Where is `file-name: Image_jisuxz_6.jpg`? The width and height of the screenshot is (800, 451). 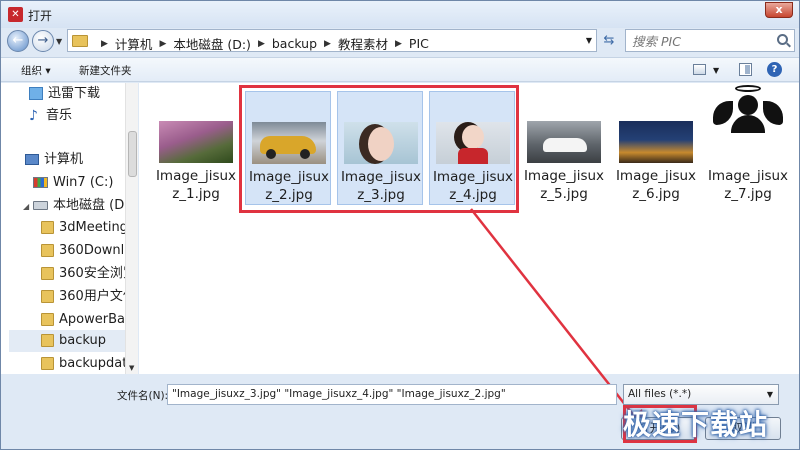
file-name: Image_jisuxz_6.jpg is located at coordinates (656, 185).